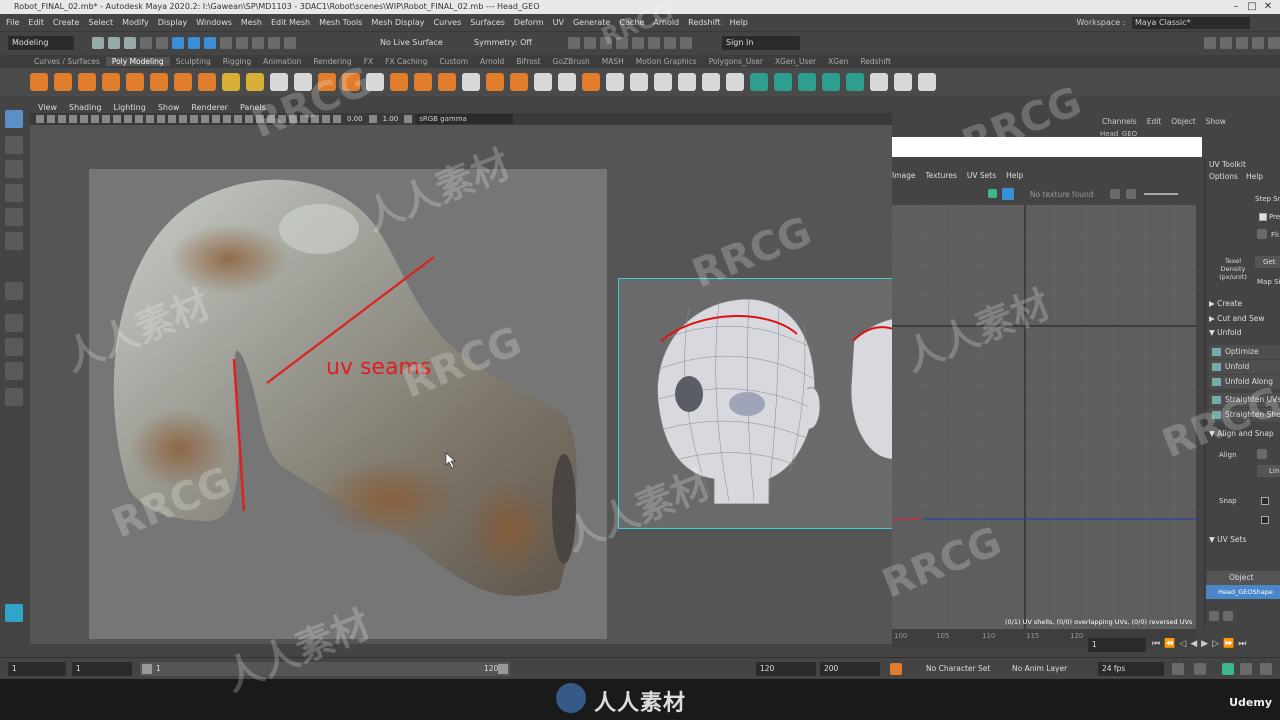  Describe the element at coordinates (62, 119) in the screenshot. I see `bookmark-icon` at that location.